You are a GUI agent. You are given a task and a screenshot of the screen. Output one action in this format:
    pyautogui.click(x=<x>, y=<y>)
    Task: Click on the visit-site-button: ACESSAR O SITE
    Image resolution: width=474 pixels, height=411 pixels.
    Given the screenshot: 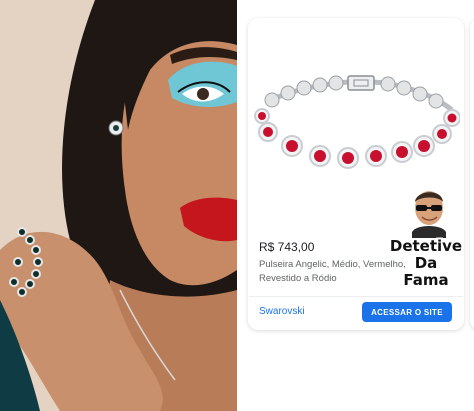 What is the action you would take?
    pyautogui.click(x=407, y=312)
    